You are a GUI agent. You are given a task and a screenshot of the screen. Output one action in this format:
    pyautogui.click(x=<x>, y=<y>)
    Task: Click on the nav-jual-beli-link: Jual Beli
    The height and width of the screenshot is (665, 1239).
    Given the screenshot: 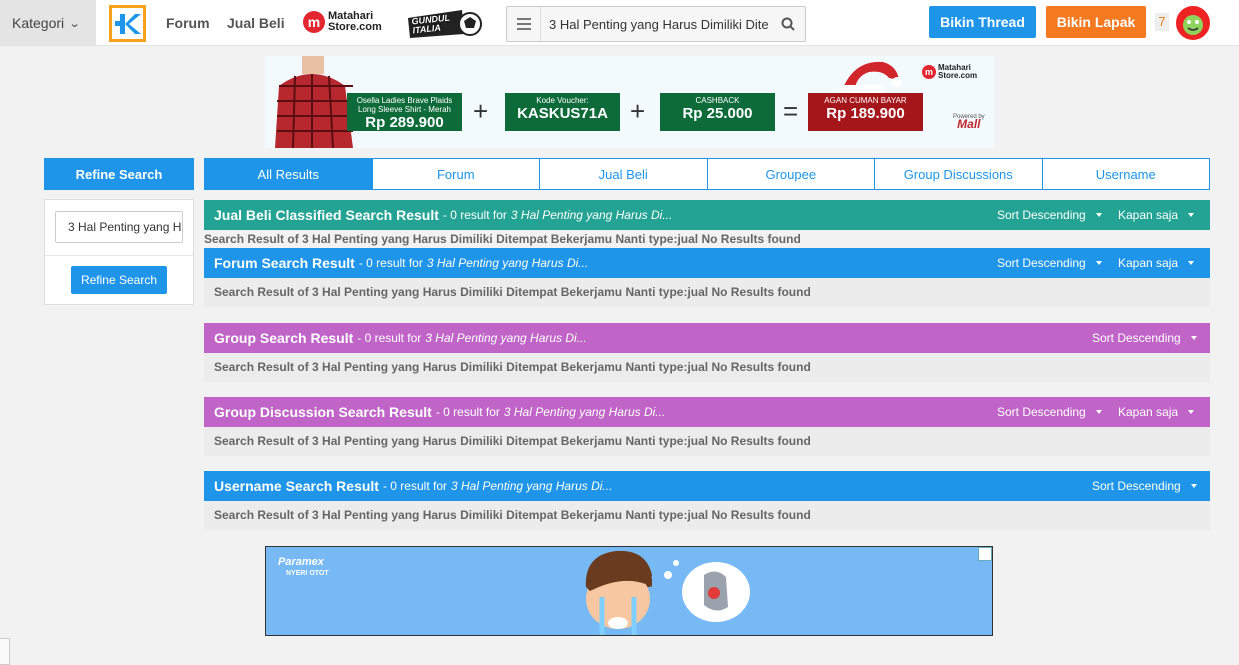 What is the action you would take?
    pyautogui.click(x=256, y=23)
    